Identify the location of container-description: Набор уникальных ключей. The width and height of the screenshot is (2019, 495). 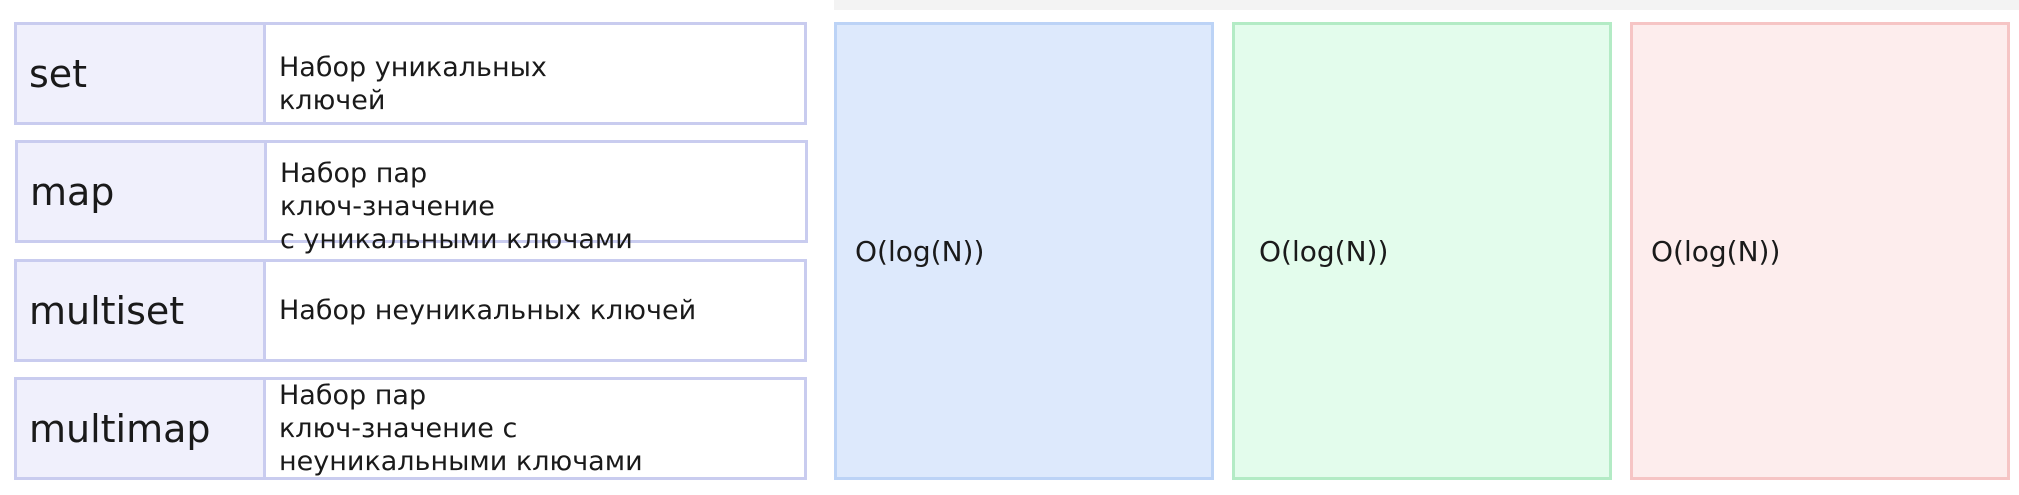
(535, 73).